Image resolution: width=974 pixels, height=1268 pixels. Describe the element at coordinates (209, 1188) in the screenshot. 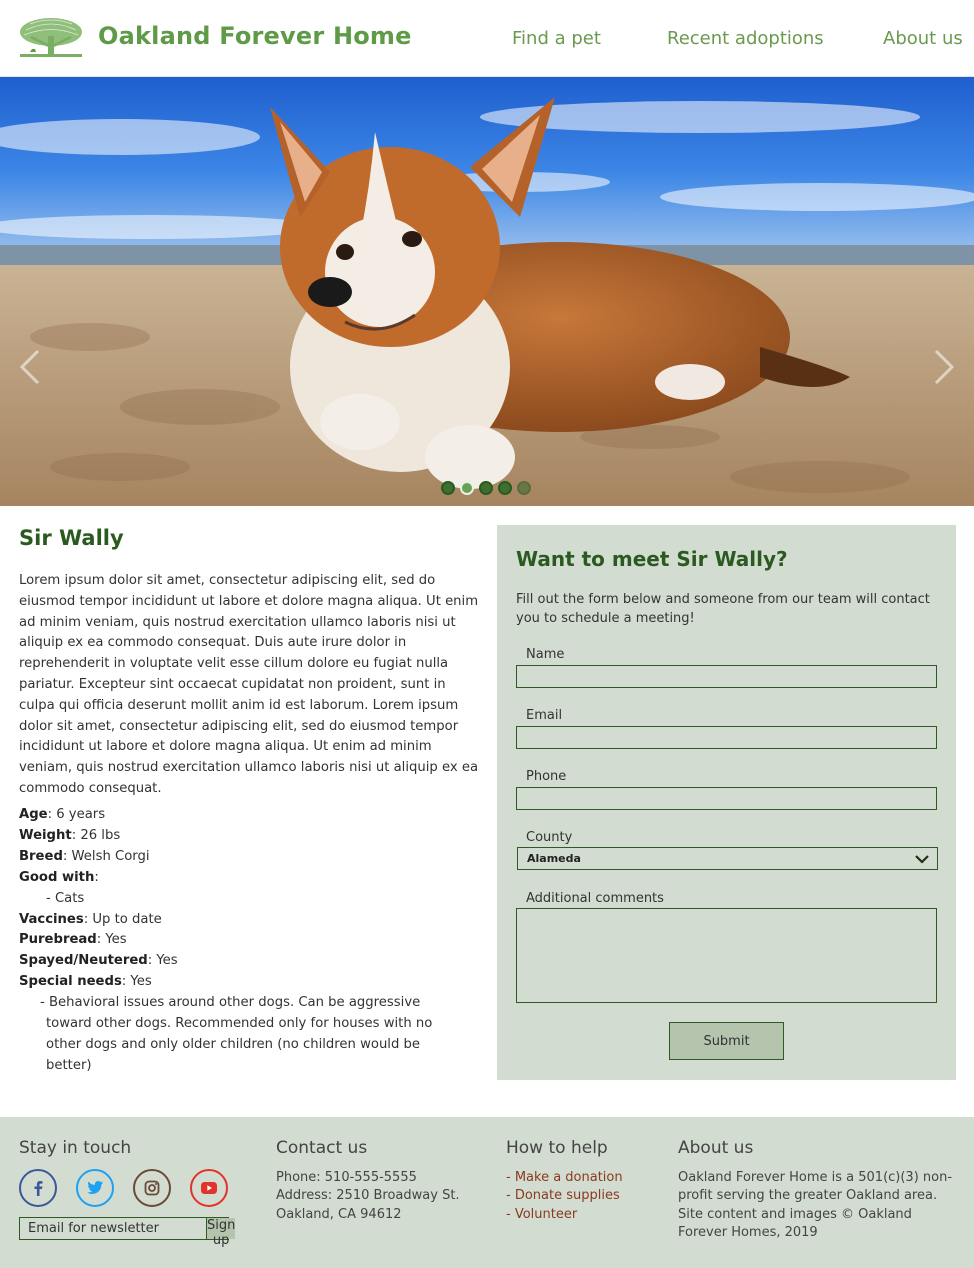

I see `youtube-icon` at that location.